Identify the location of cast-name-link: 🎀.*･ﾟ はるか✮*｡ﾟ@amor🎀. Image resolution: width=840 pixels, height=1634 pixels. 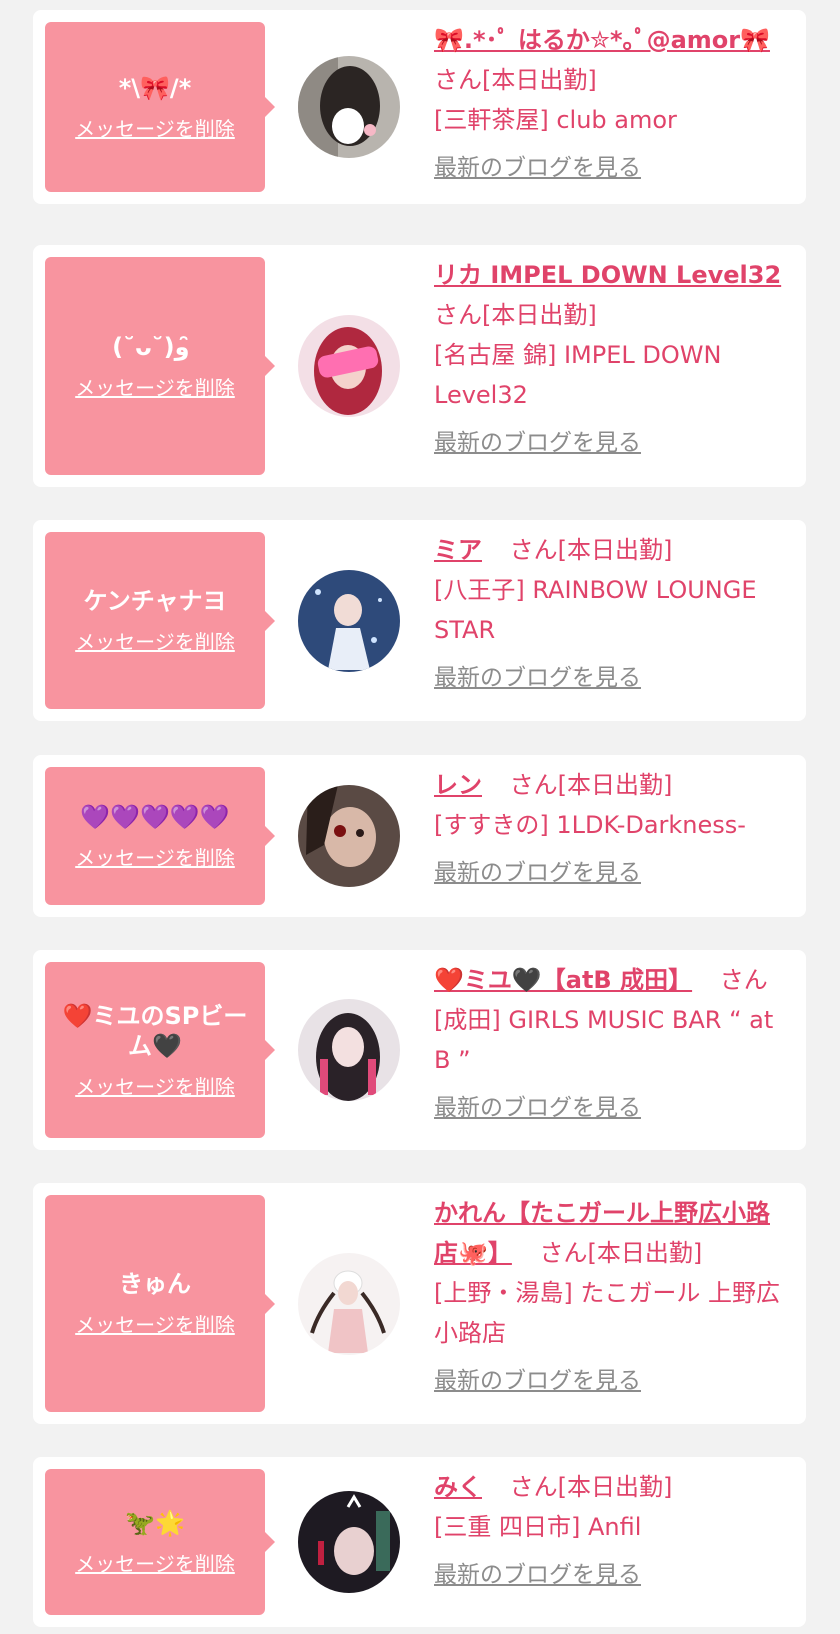
(602, 40).